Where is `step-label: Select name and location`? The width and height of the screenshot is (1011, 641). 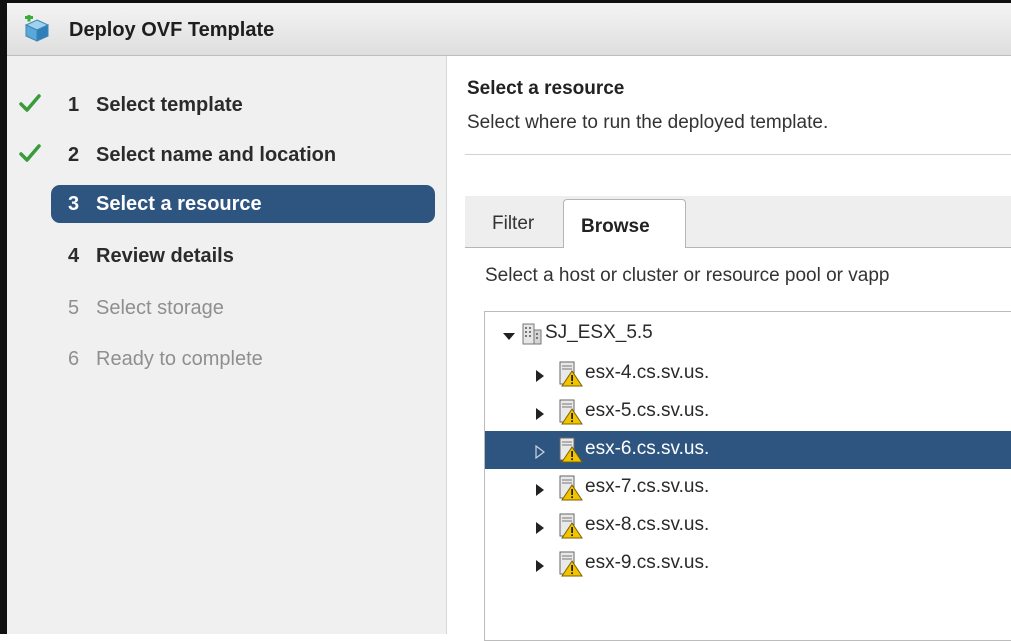 step-label: Select name and location is located at coordinates (216, 155).